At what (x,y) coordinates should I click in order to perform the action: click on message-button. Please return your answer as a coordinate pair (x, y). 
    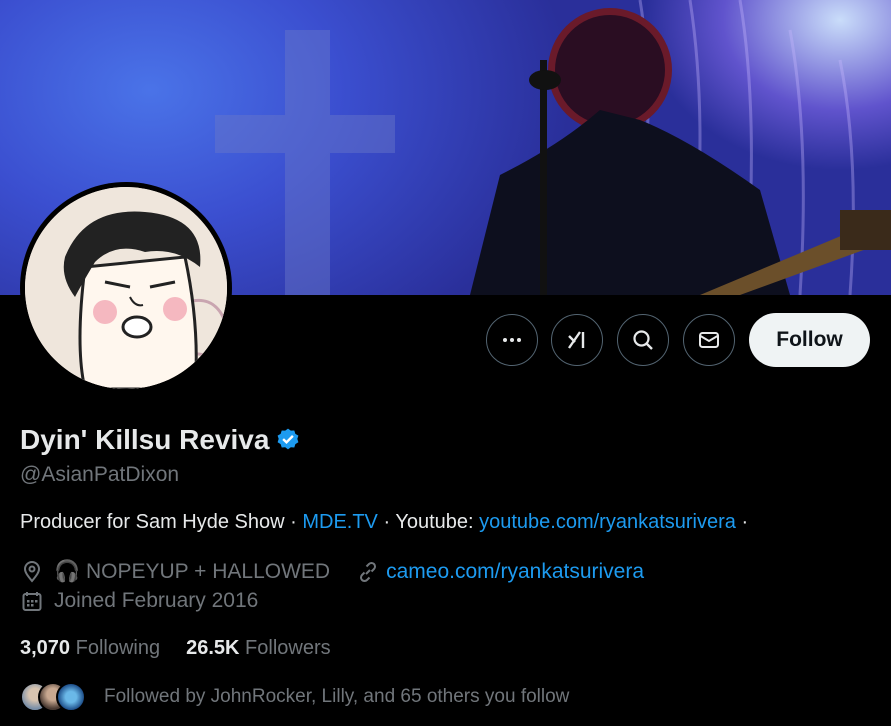
    Looking at the image, I should click on (709, 340).